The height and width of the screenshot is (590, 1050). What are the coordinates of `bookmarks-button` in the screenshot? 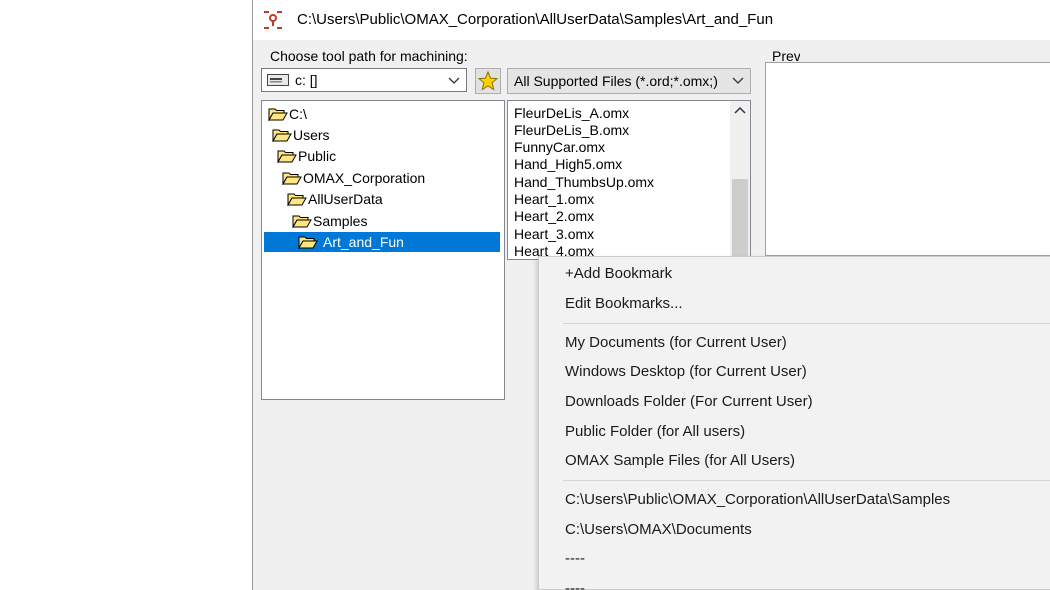 It's located at (488, 81).